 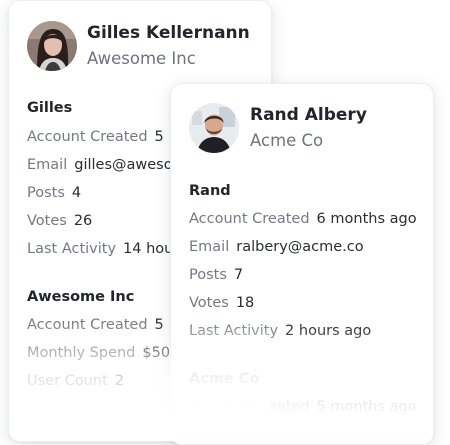 I want to click on field-value: 6 months ago, so click(x=366, y=219).